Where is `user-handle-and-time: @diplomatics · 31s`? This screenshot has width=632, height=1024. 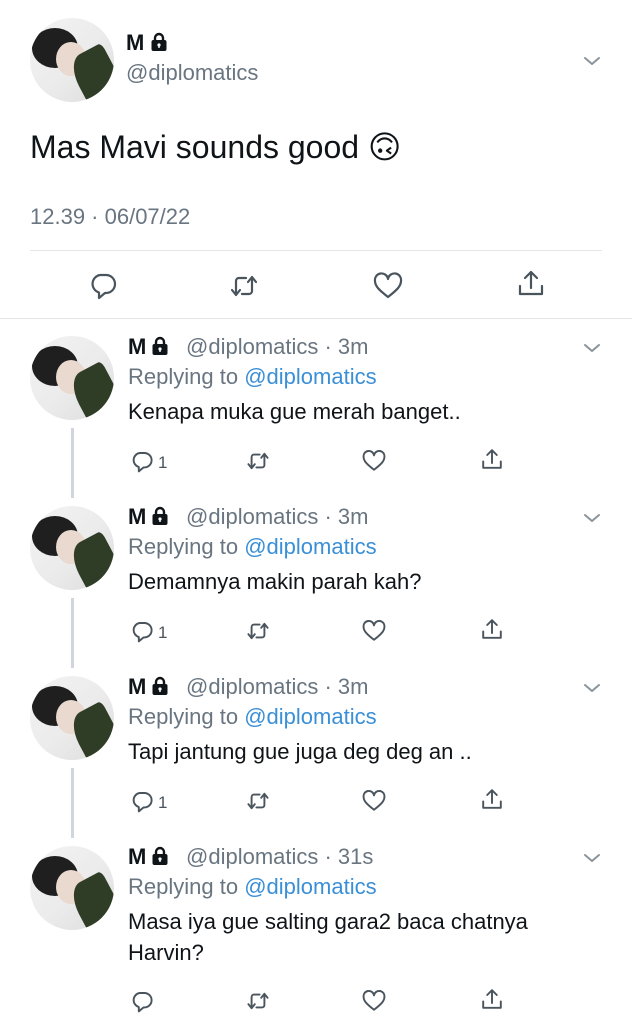
user-handle-and-time: @diplomatics · 31s is located at coordinates (279, 857).